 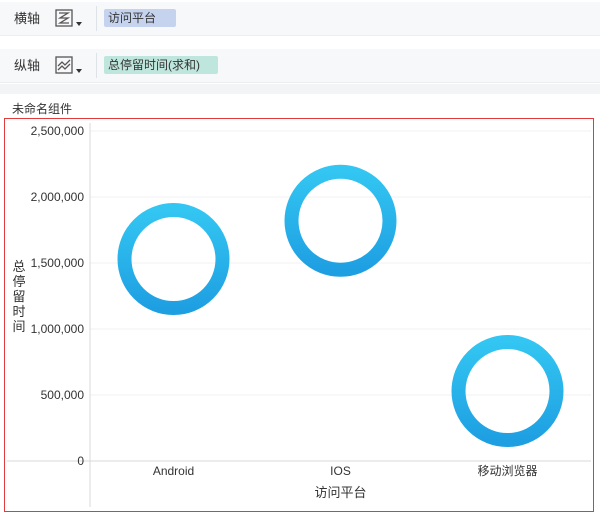 I want to click on y-axis-title-char: 总, so click(x=18, y=266).